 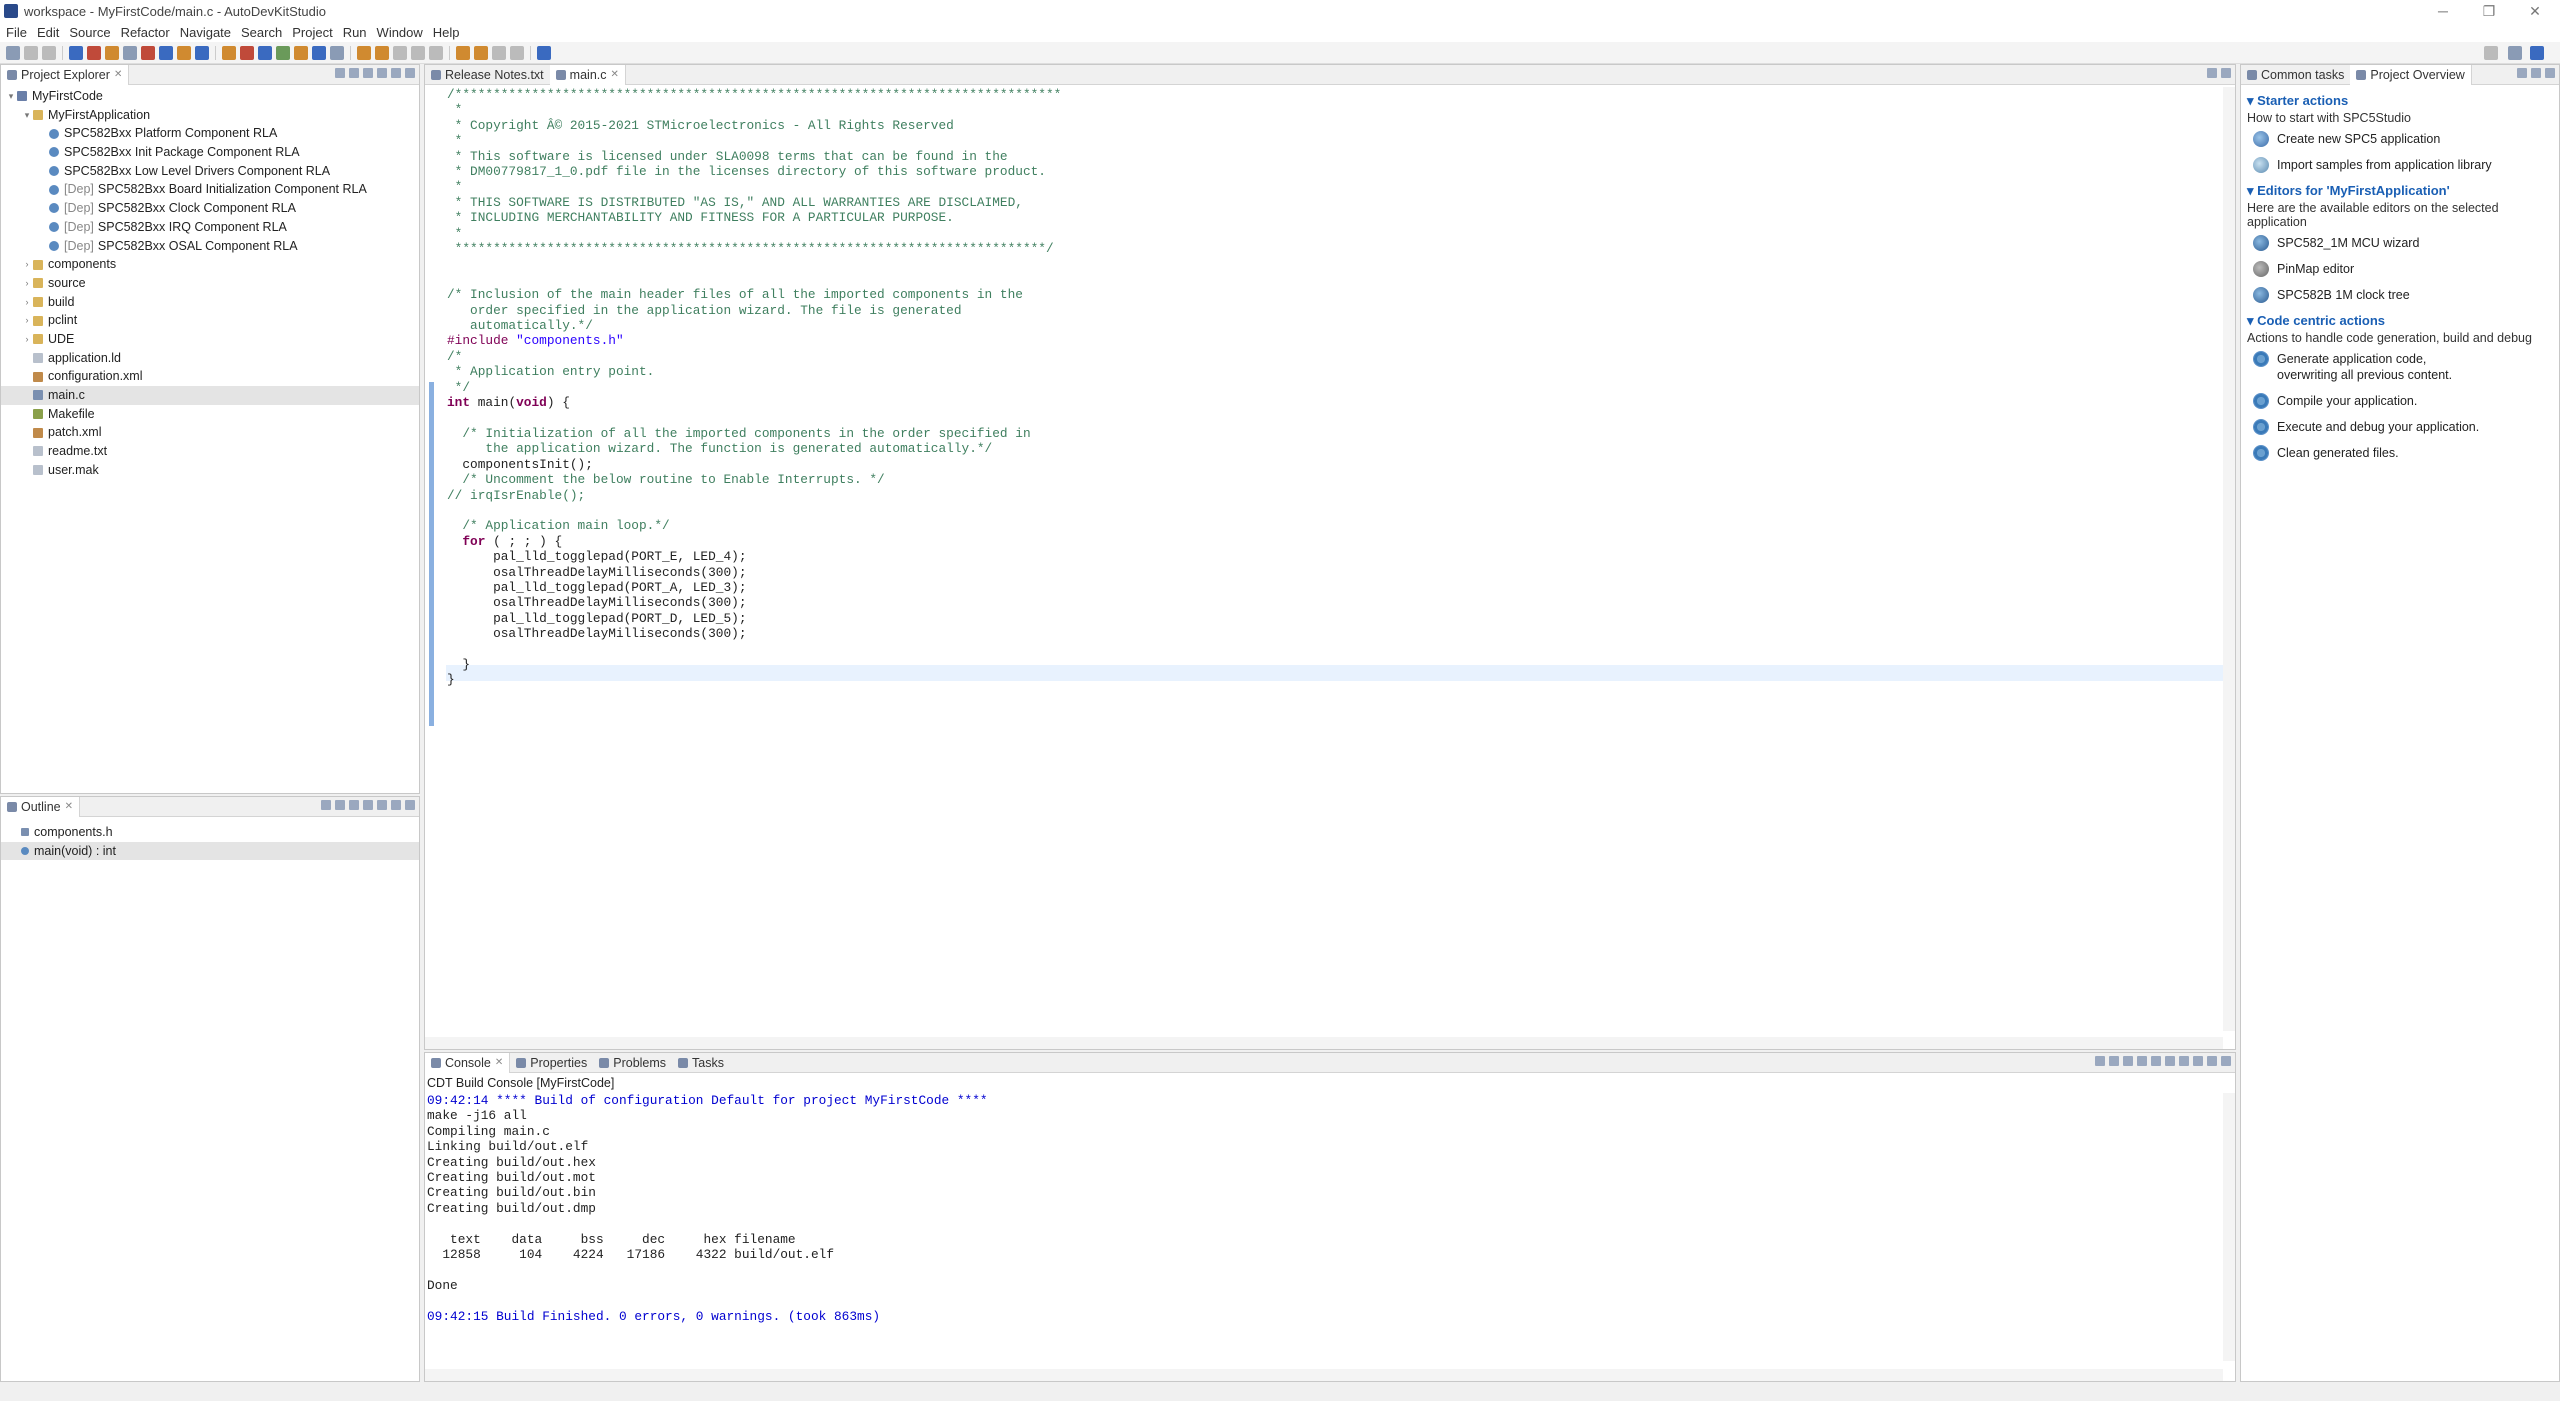 What do you see at coordinates (2491, 52) in the screenshot?
I see `search-icon` at bounding box center [2491, 52].